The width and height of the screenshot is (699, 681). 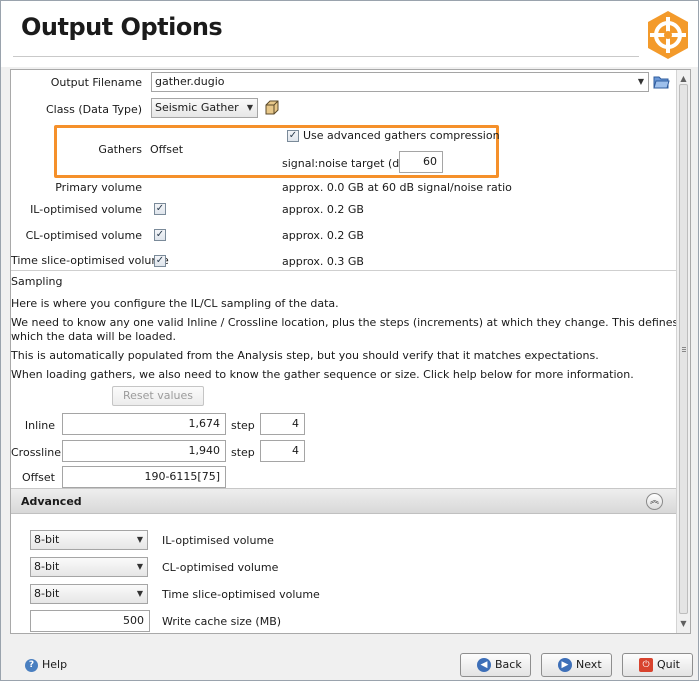 I want to click on snr-input: 60, so click(x=421, y=162).